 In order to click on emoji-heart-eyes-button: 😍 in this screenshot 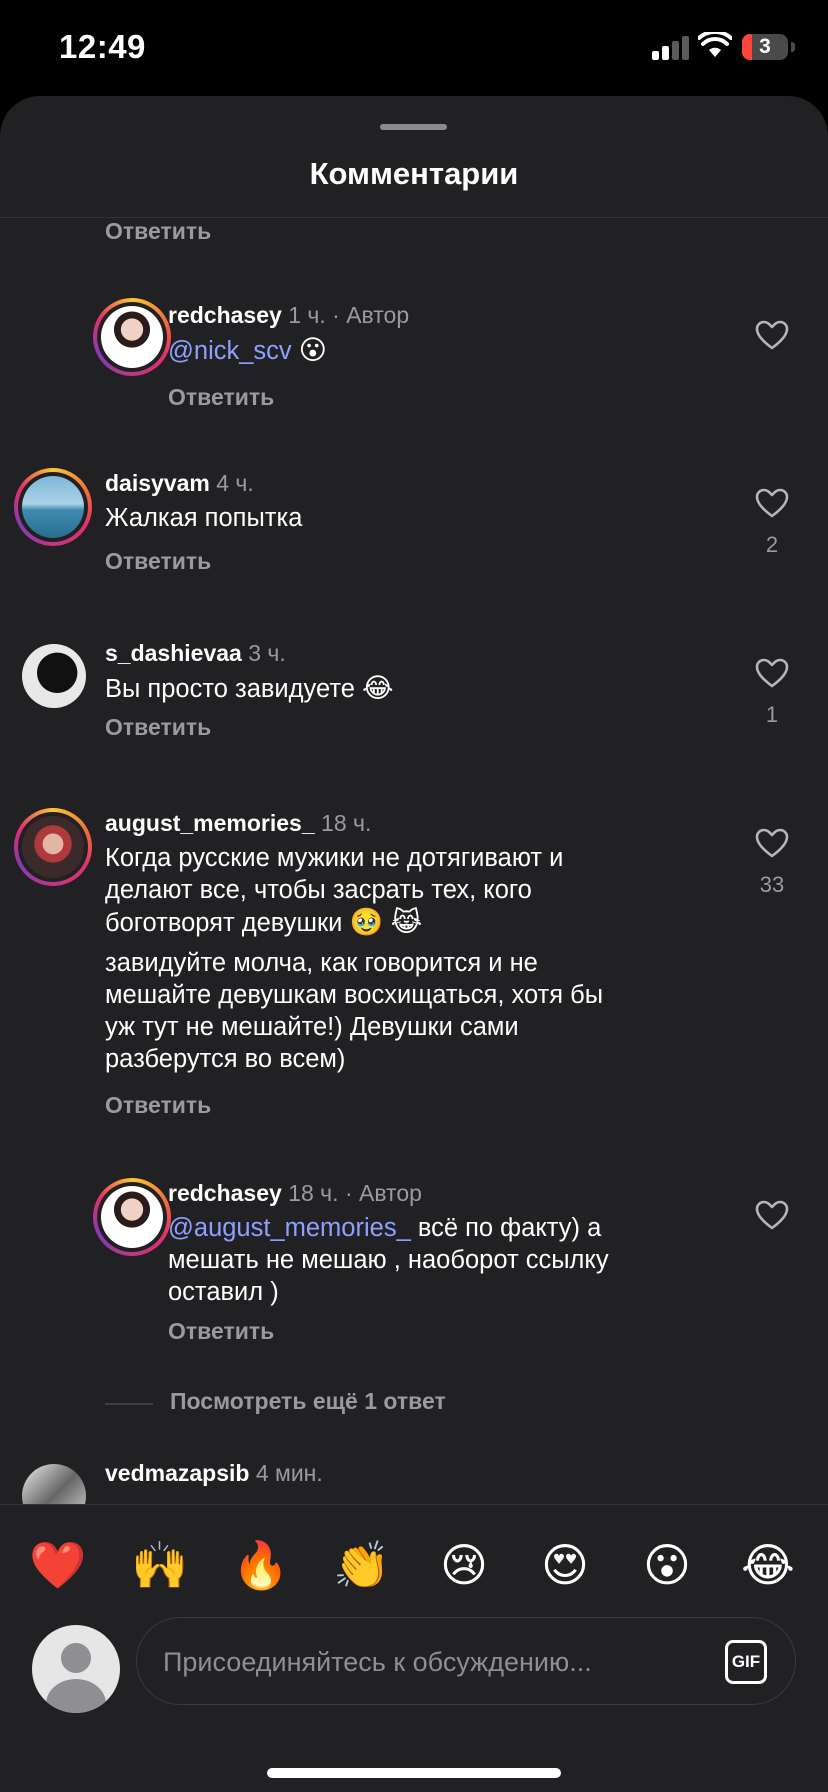, I will do `click(565, 1565)`.